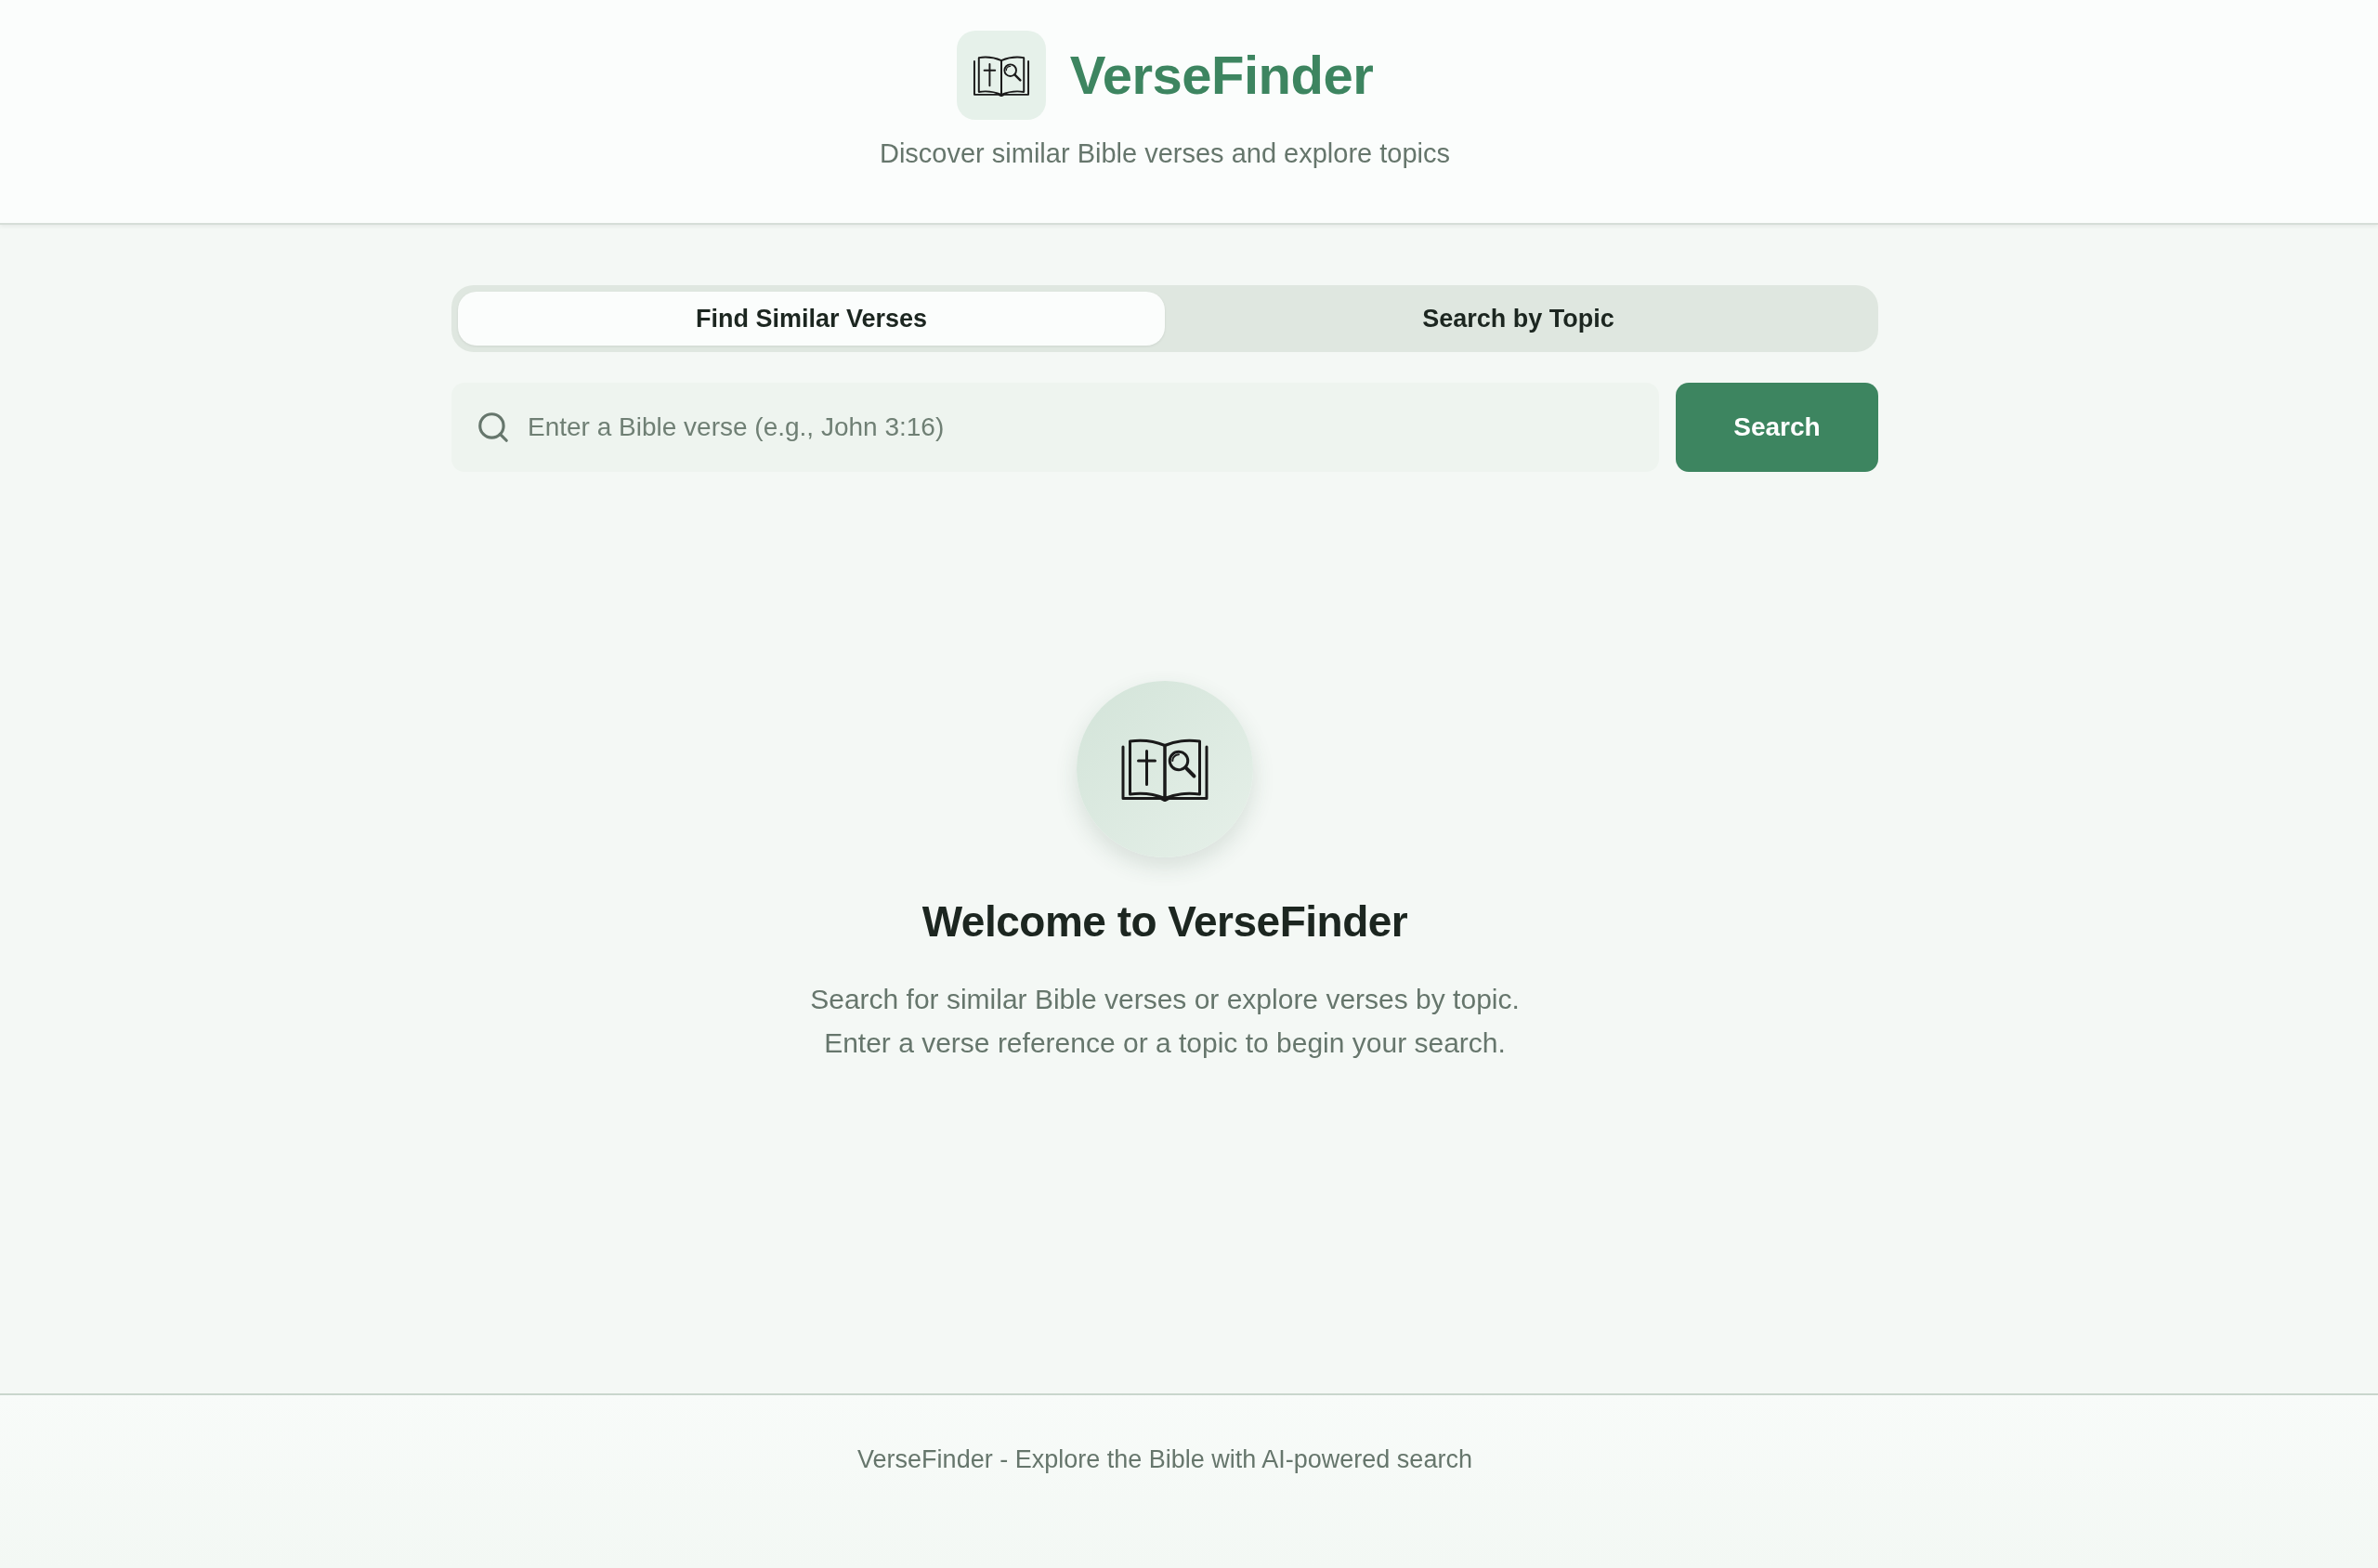 This screenshot has height=1568, width=2378. Describe the element at coordinates (1164, 921) in the screenshot. I see `welcome-heading: Welcome to VerseFinder` at that location.